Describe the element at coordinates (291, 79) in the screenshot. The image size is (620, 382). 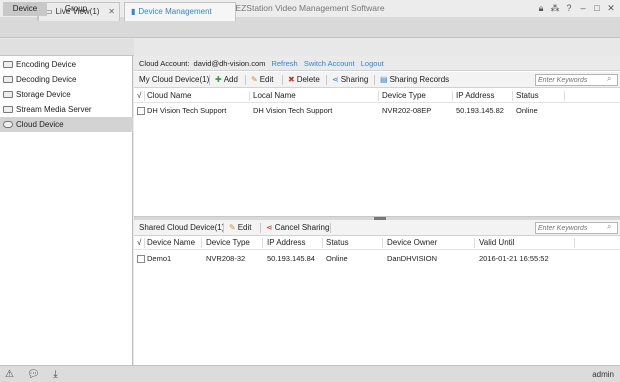
I see `delete-icon: ✖` at that location.